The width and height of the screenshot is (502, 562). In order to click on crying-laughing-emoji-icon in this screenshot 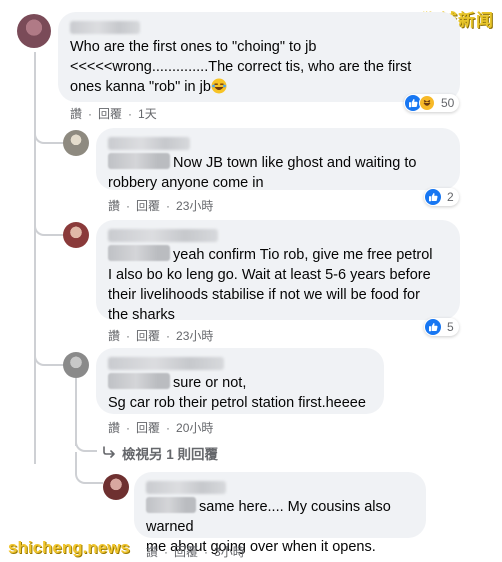, I will do `click(219, 86)`.